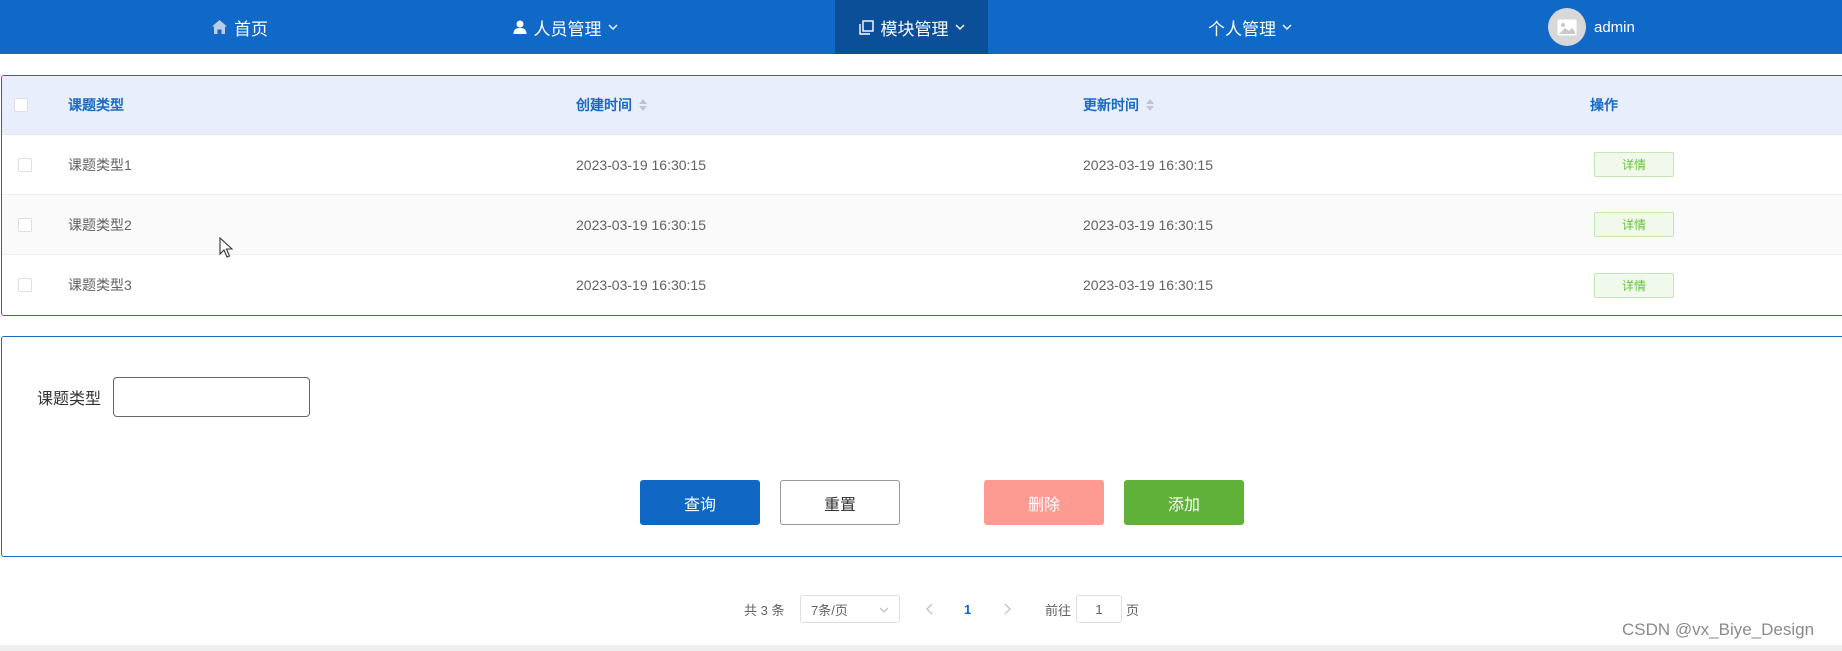 This screenshot has width=1842, height=651. I want to click on goto-prefix: 前往, so click(1058, 610).